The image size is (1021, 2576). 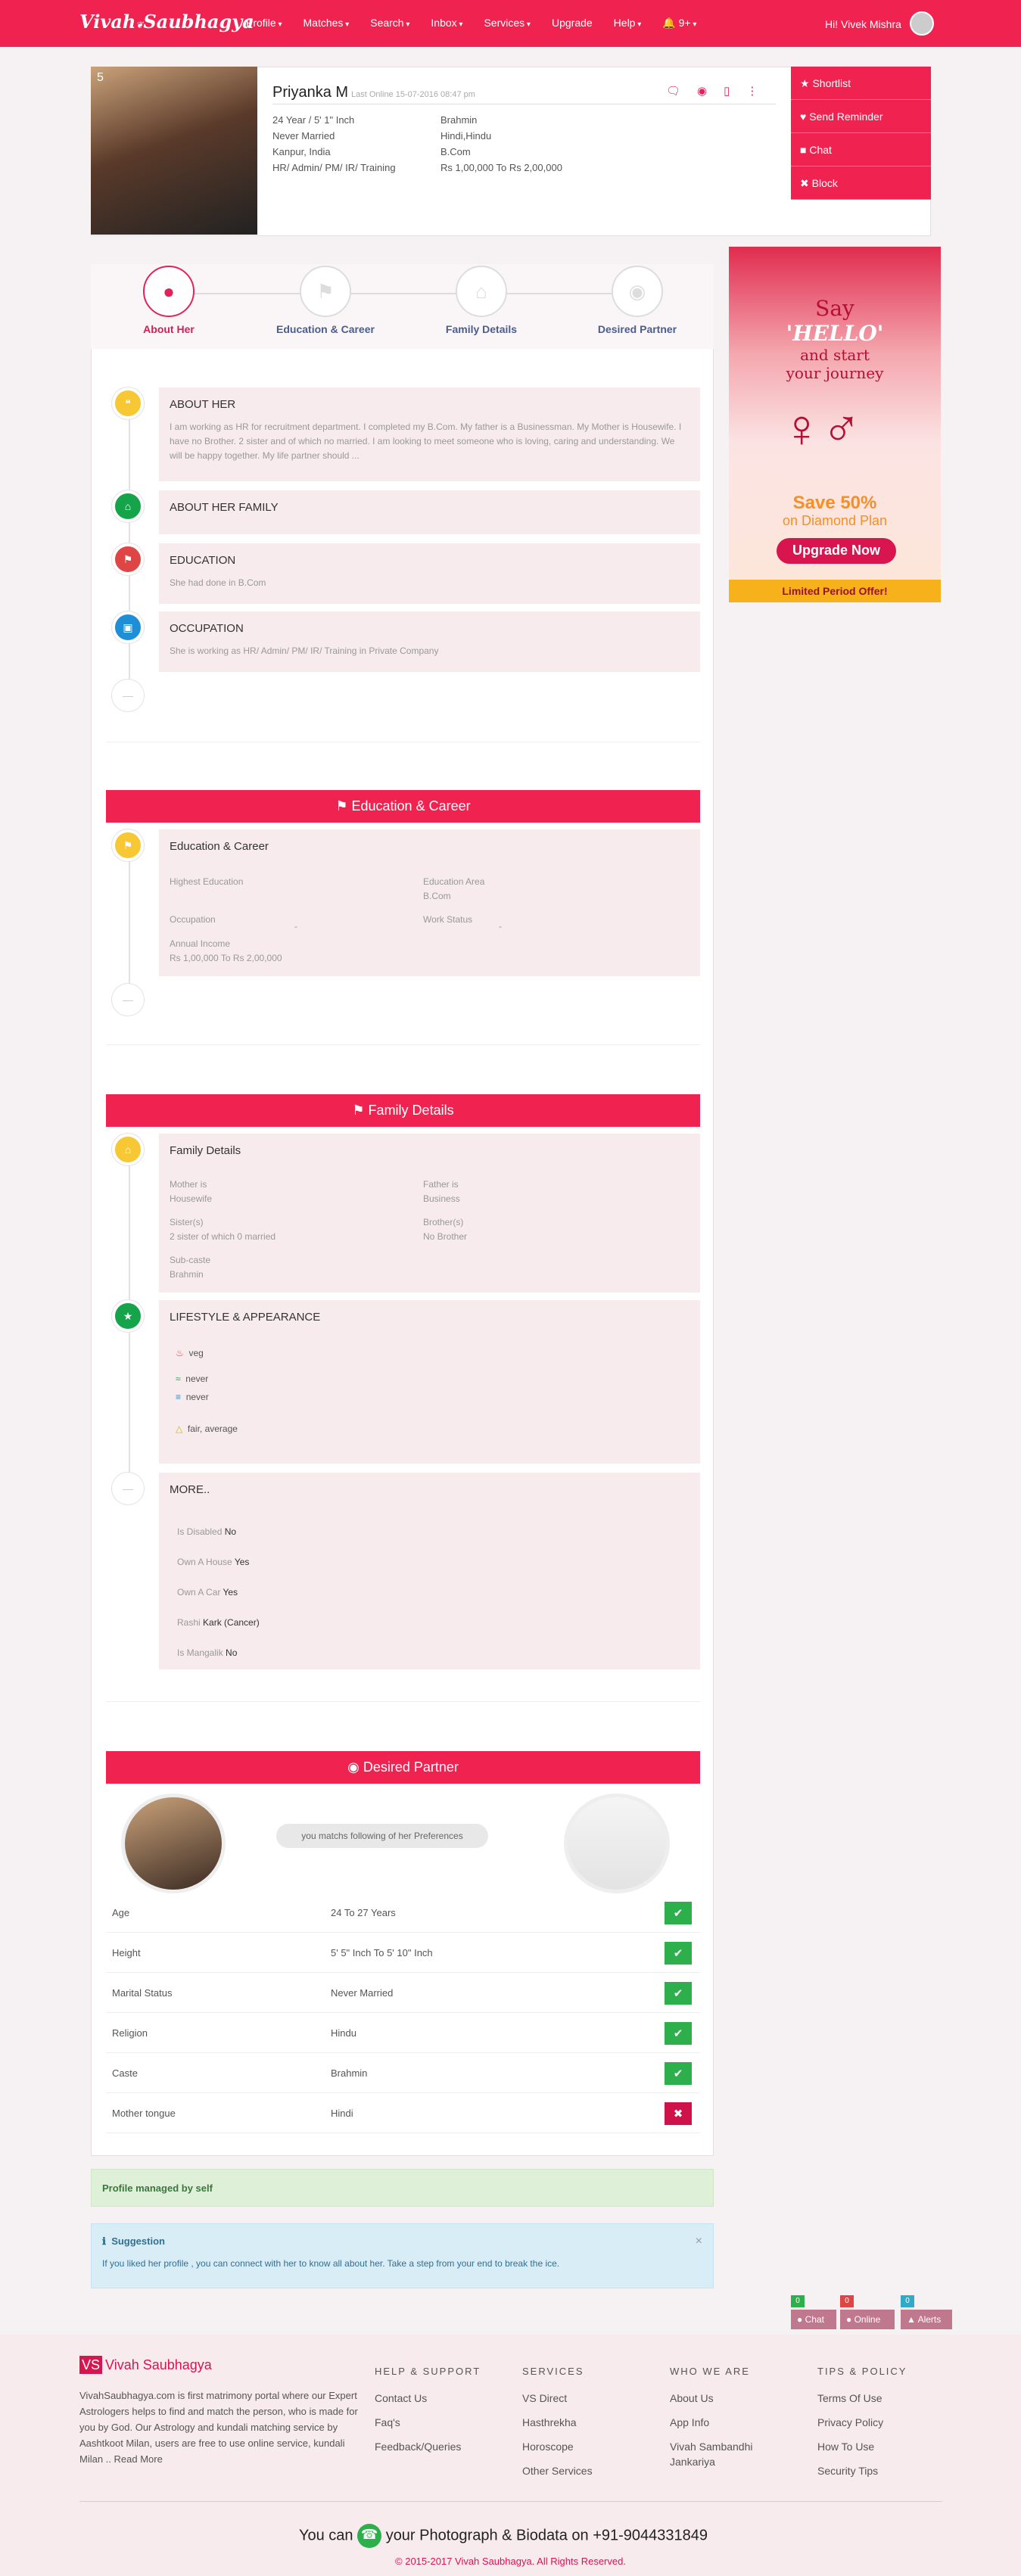 I want to click on more-item: Is Disabled No, so click(x=207, y=1531).